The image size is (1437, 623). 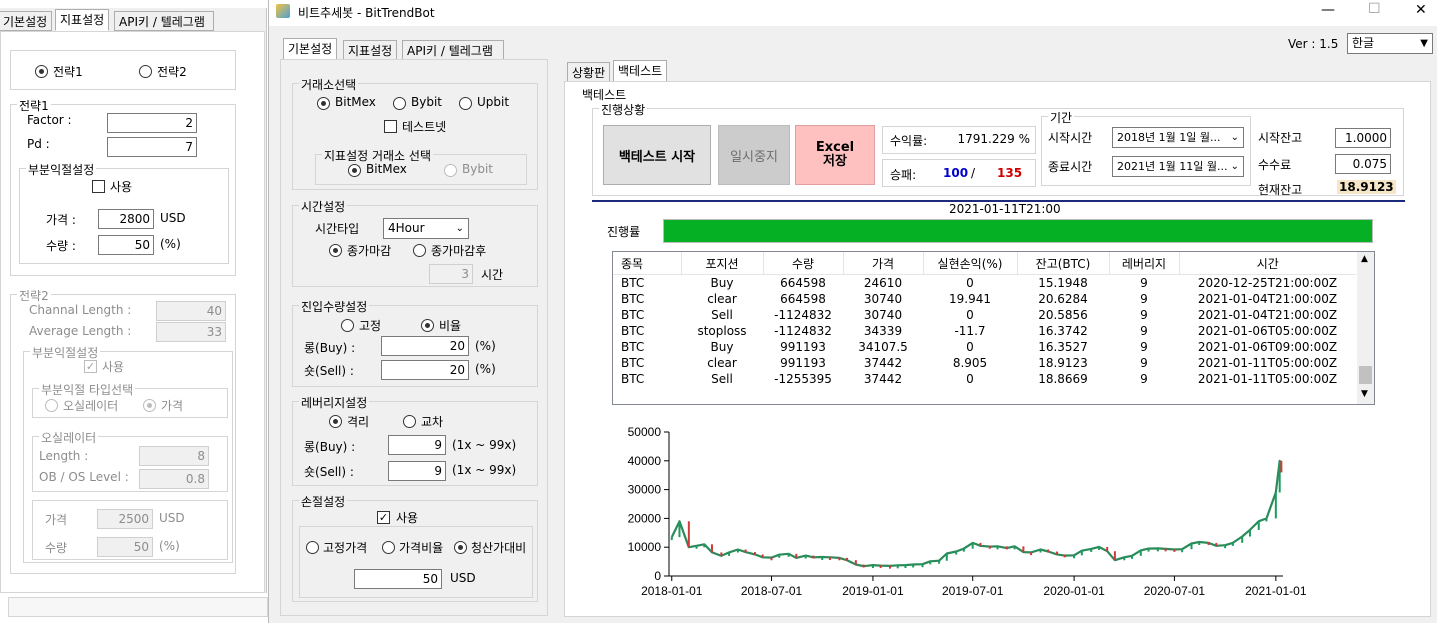 What do you see at coordinates (1390, 43) in the screenshot?
I see `language-select: 한글 ▼` at bounding box center [1390, 43].